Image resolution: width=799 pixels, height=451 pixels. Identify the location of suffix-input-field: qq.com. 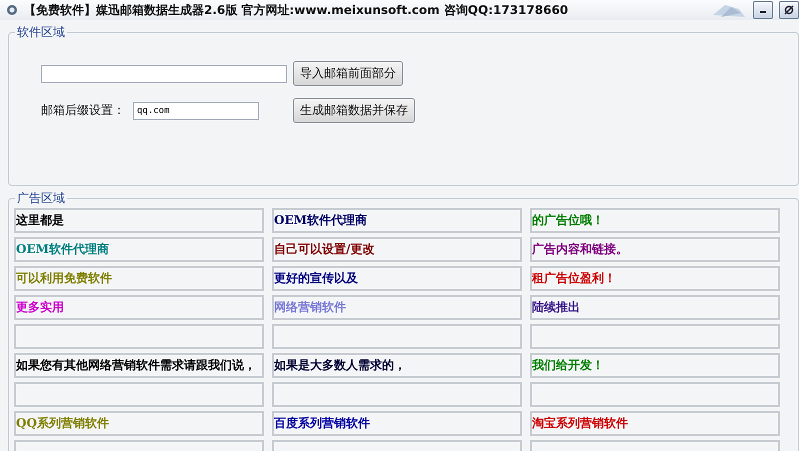
(196, 111).